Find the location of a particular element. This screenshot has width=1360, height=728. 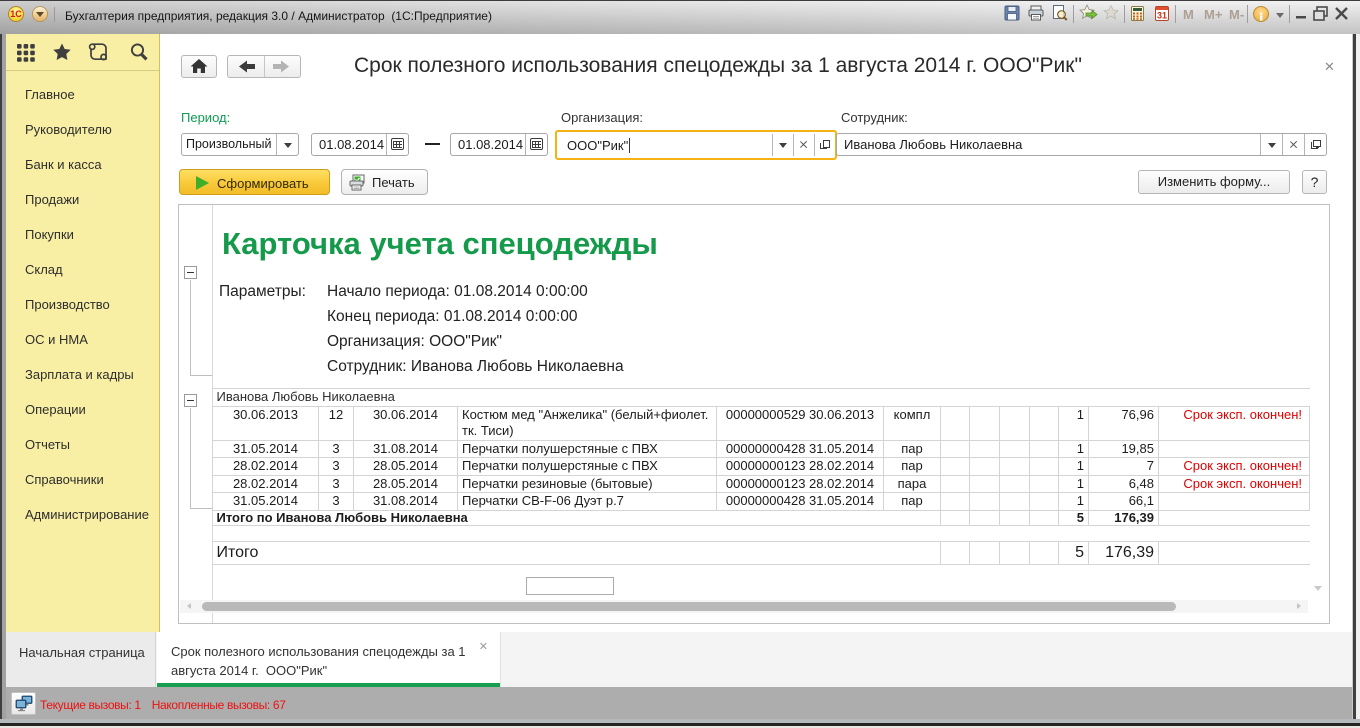

svg-text: M is located at coordinates (1188, 14).